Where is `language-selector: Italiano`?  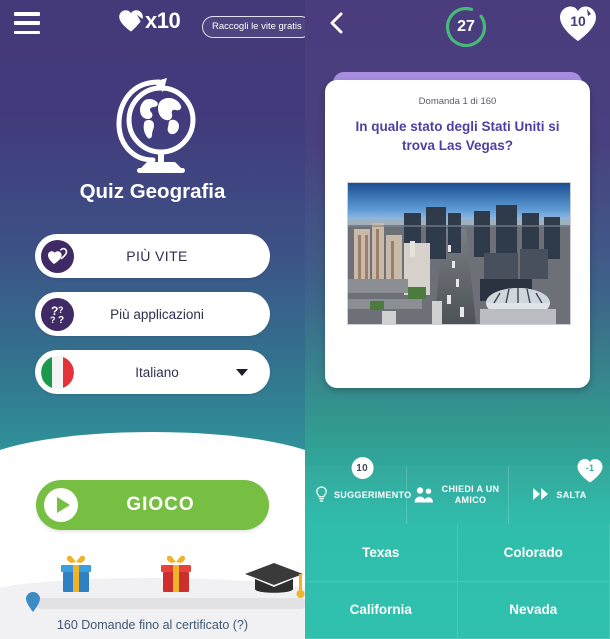 language-selector: Italiano is located at coordinates (152, 372).